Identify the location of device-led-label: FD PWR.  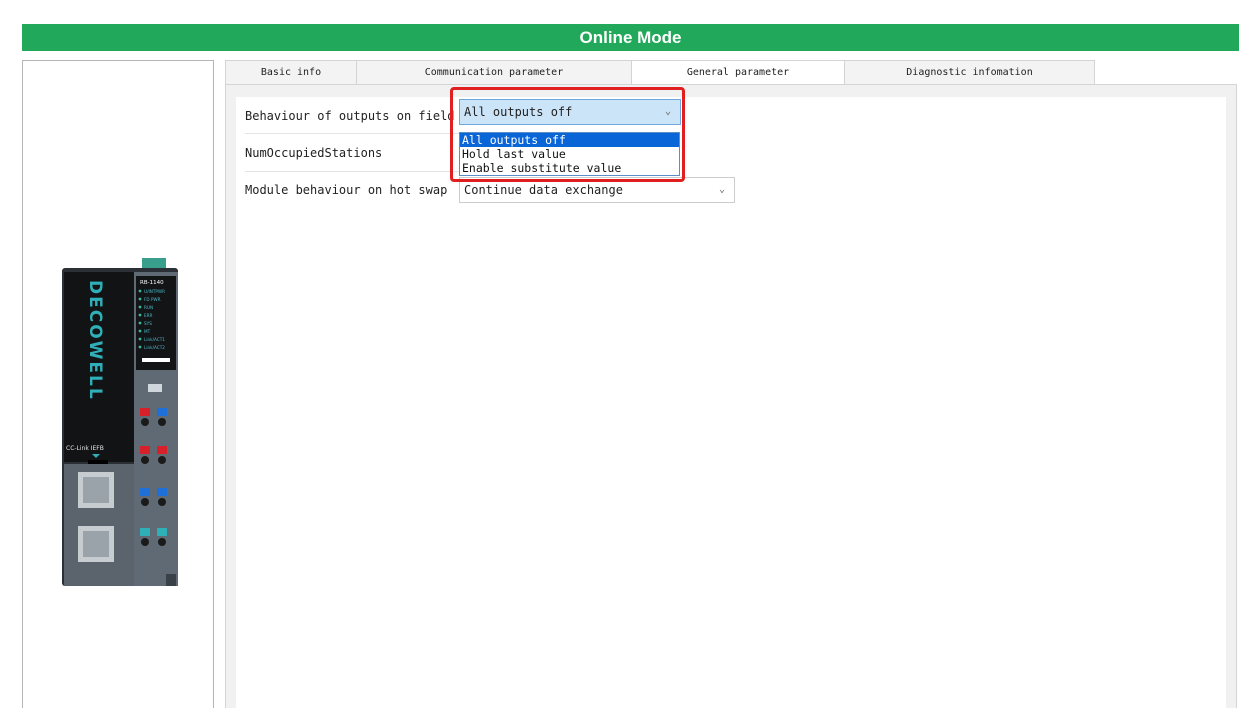
(152, 299).